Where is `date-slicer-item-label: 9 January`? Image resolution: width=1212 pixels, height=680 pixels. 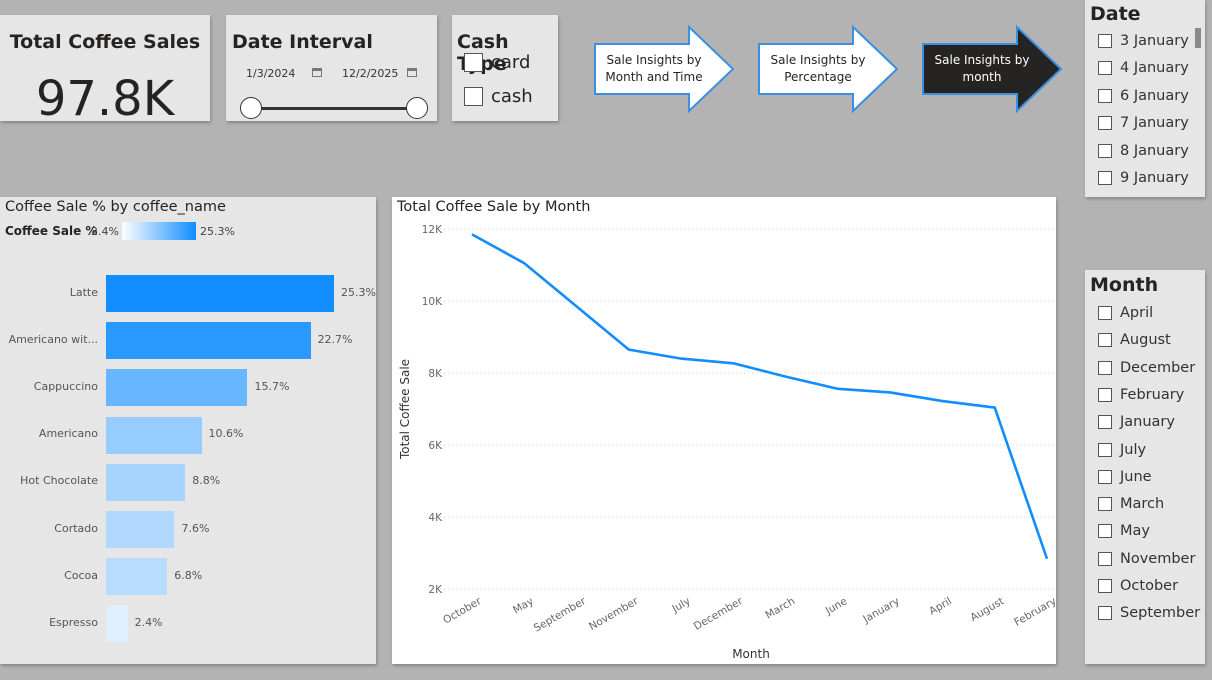 date-slicer-item-label: 9 January is located at coordinates (1154, 178).